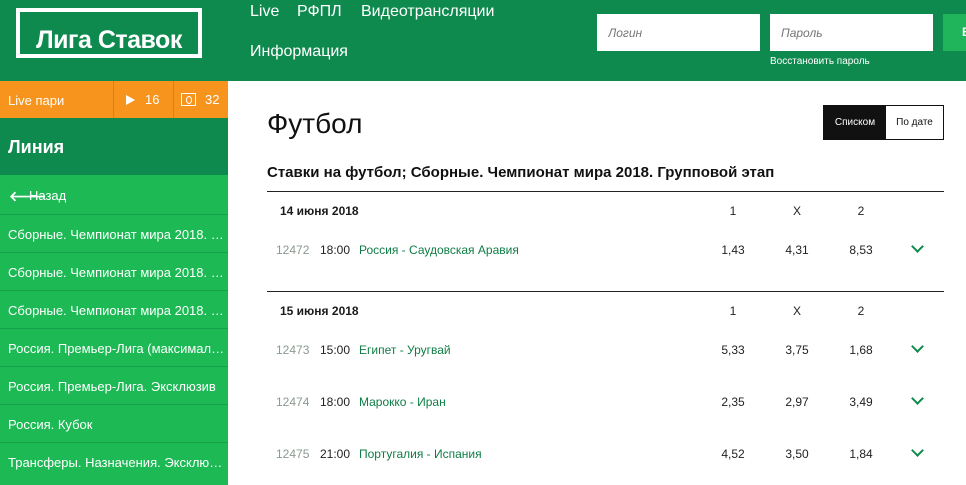 The image size is (966, 485). I want to click on logo-text: Лига Ставок, so click(109, 40).